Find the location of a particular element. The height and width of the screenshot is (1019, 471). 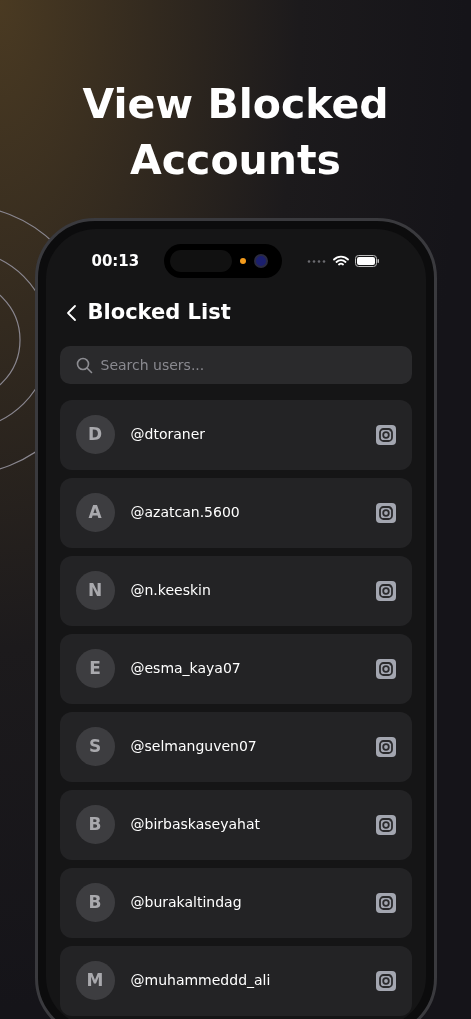

username: @burakaltindag is located at coordinates (186, 902).